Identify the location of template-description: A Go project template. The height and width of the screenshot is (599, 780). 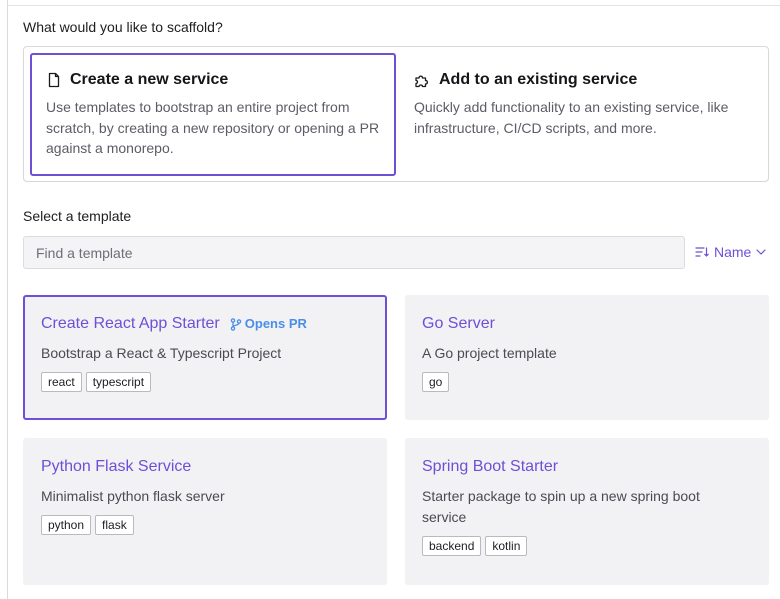
(489, 353).